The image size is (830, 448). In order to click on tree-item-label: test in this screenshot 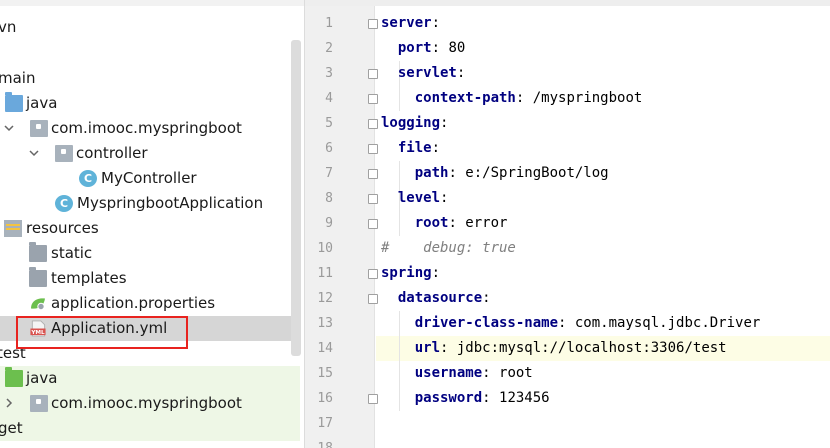, I will do `click(13, 353)`.